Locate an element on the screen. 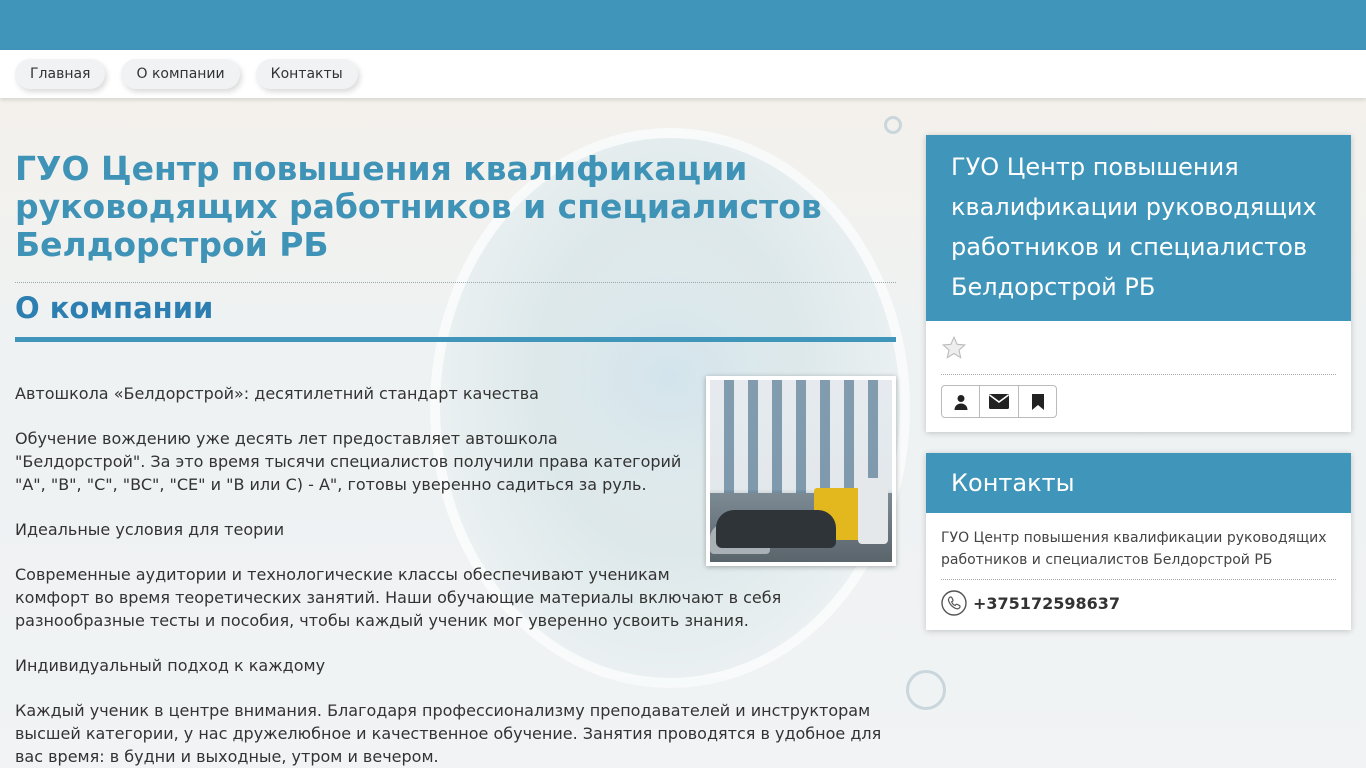  top-bar is located at coordinates (683, 25).